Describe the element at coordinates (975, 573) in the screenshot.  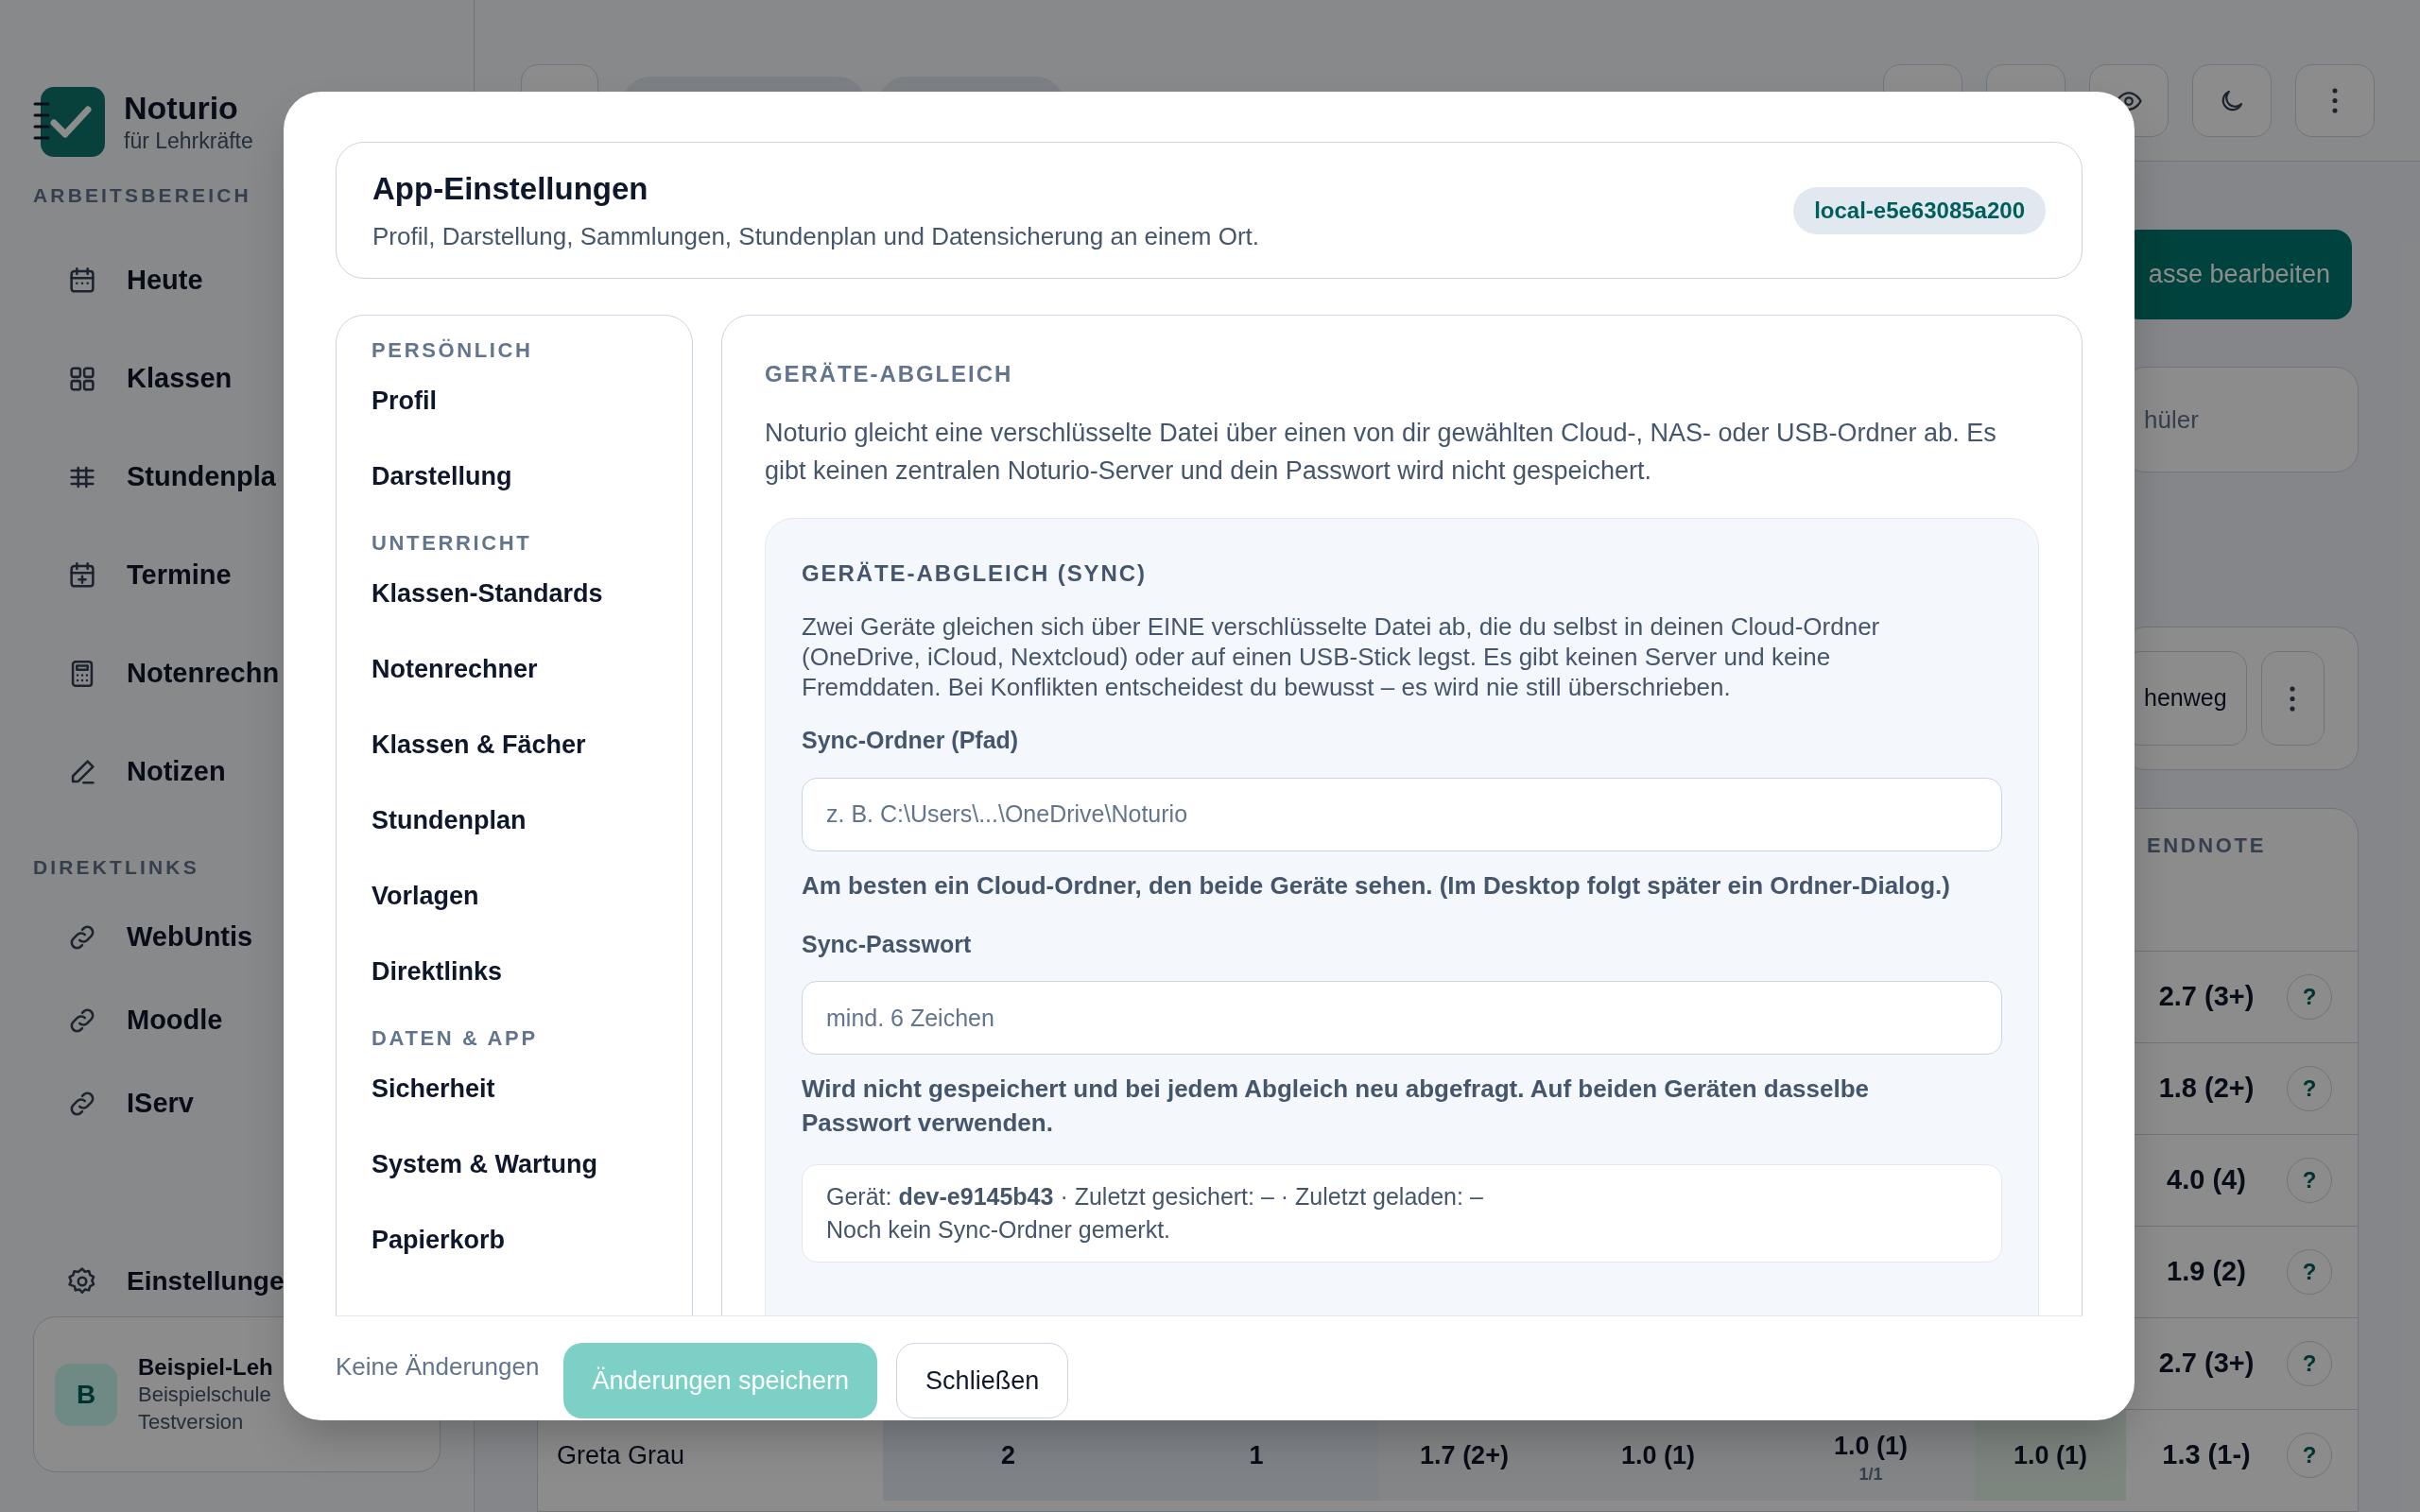
I see `panel-heading: GERÄTE-ABGLEICH (SYNC)` at that location.